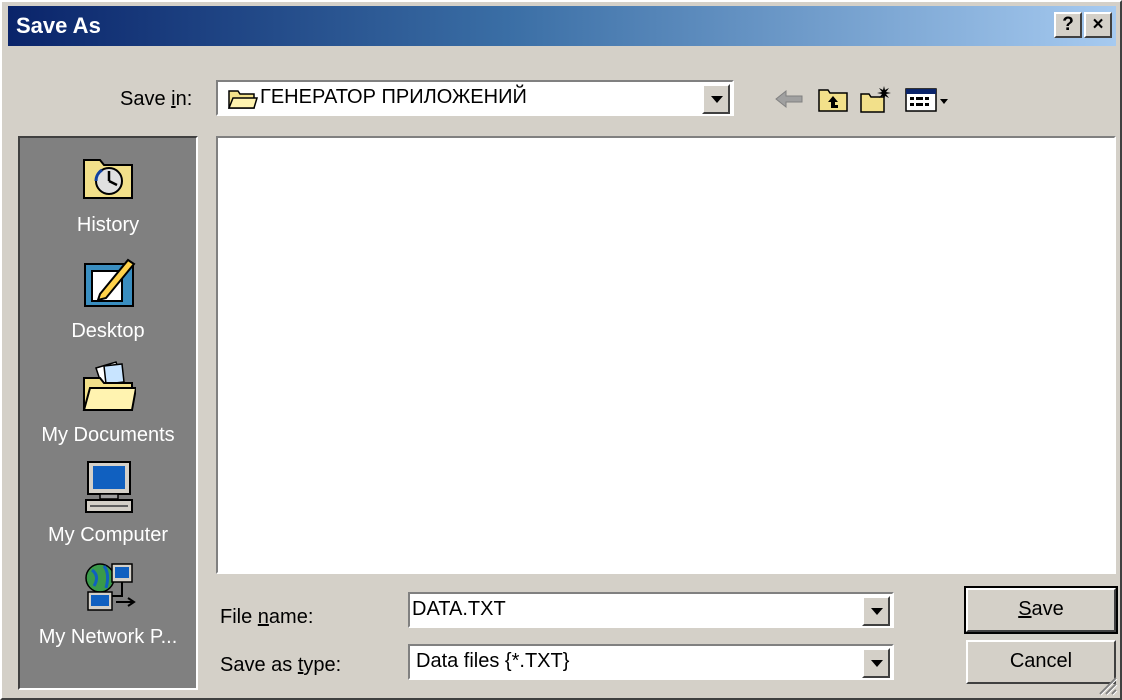  What do you see at coordinates (651, 610) in the screenshot?
I see `file-name-combobox: DATA.TXT` at bounding box center [651, 610].